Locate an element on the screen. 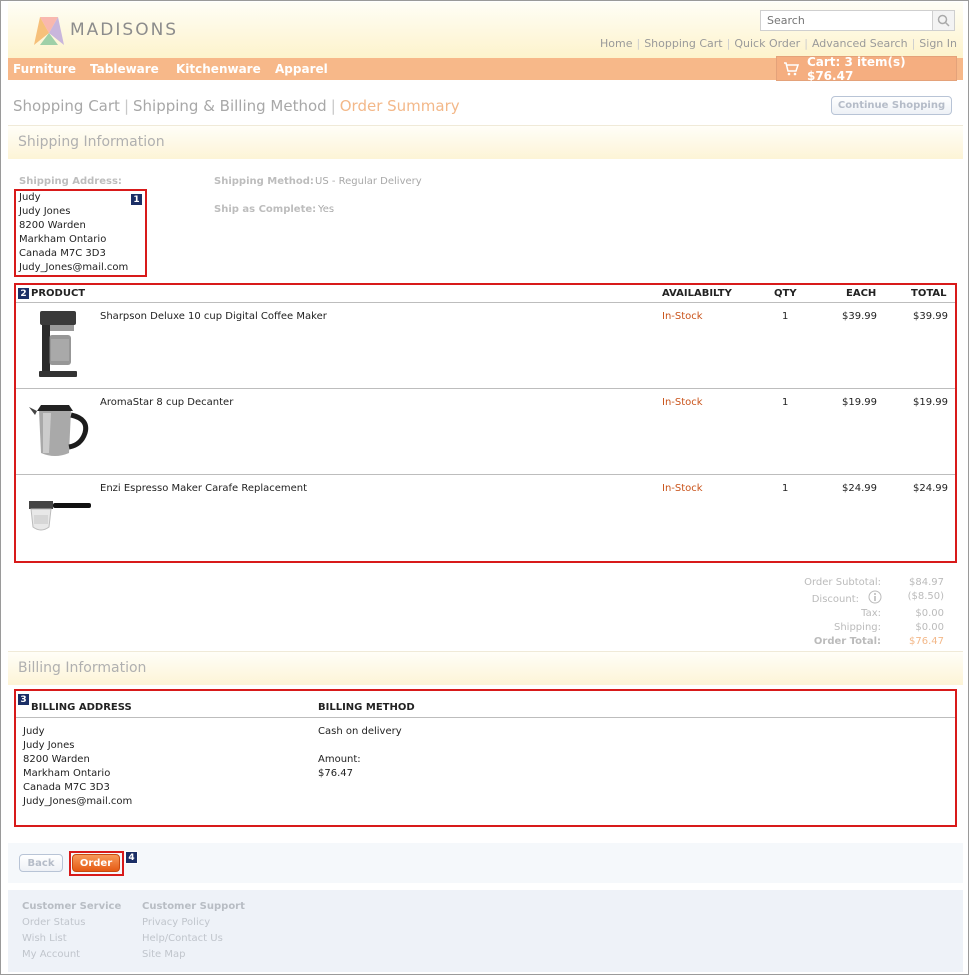 The height and width of the screenshot is (975, 969). nav-item-kitchenware: Kitchenware is located at coordinates (218, 69).